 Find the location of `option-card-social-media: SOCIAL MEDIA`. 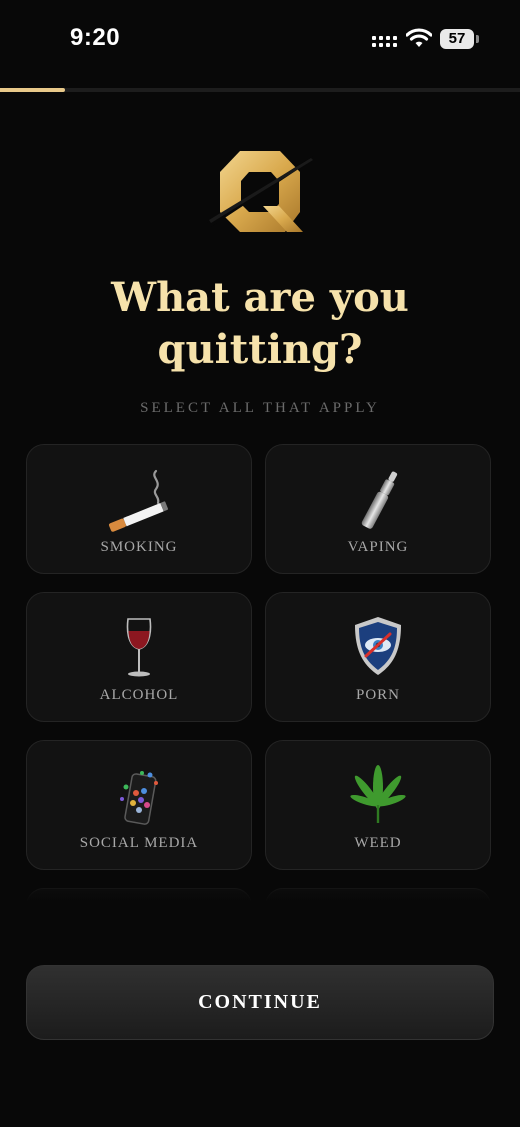

option-card-social-media: SOCIAL MEDIA is located at coordinates (139, 805).